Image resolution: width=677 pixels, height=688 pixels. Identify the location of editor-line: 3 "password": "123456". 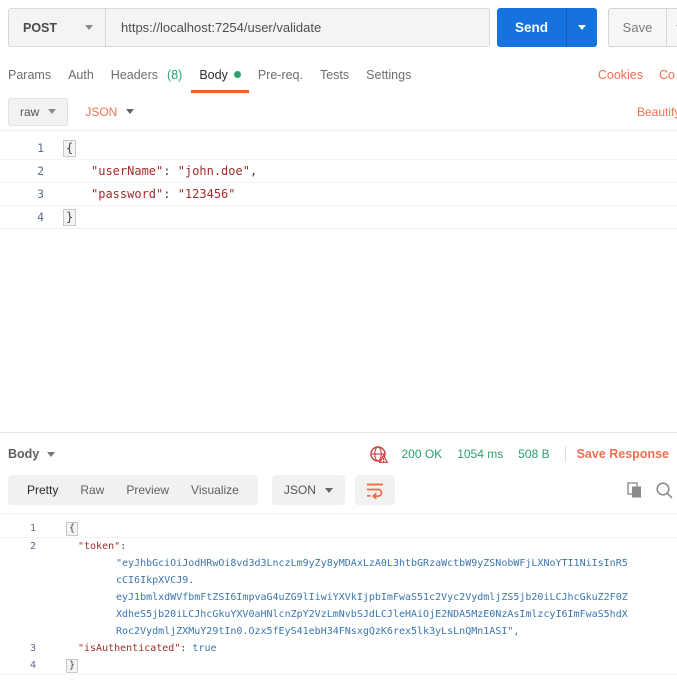
(338, 194).